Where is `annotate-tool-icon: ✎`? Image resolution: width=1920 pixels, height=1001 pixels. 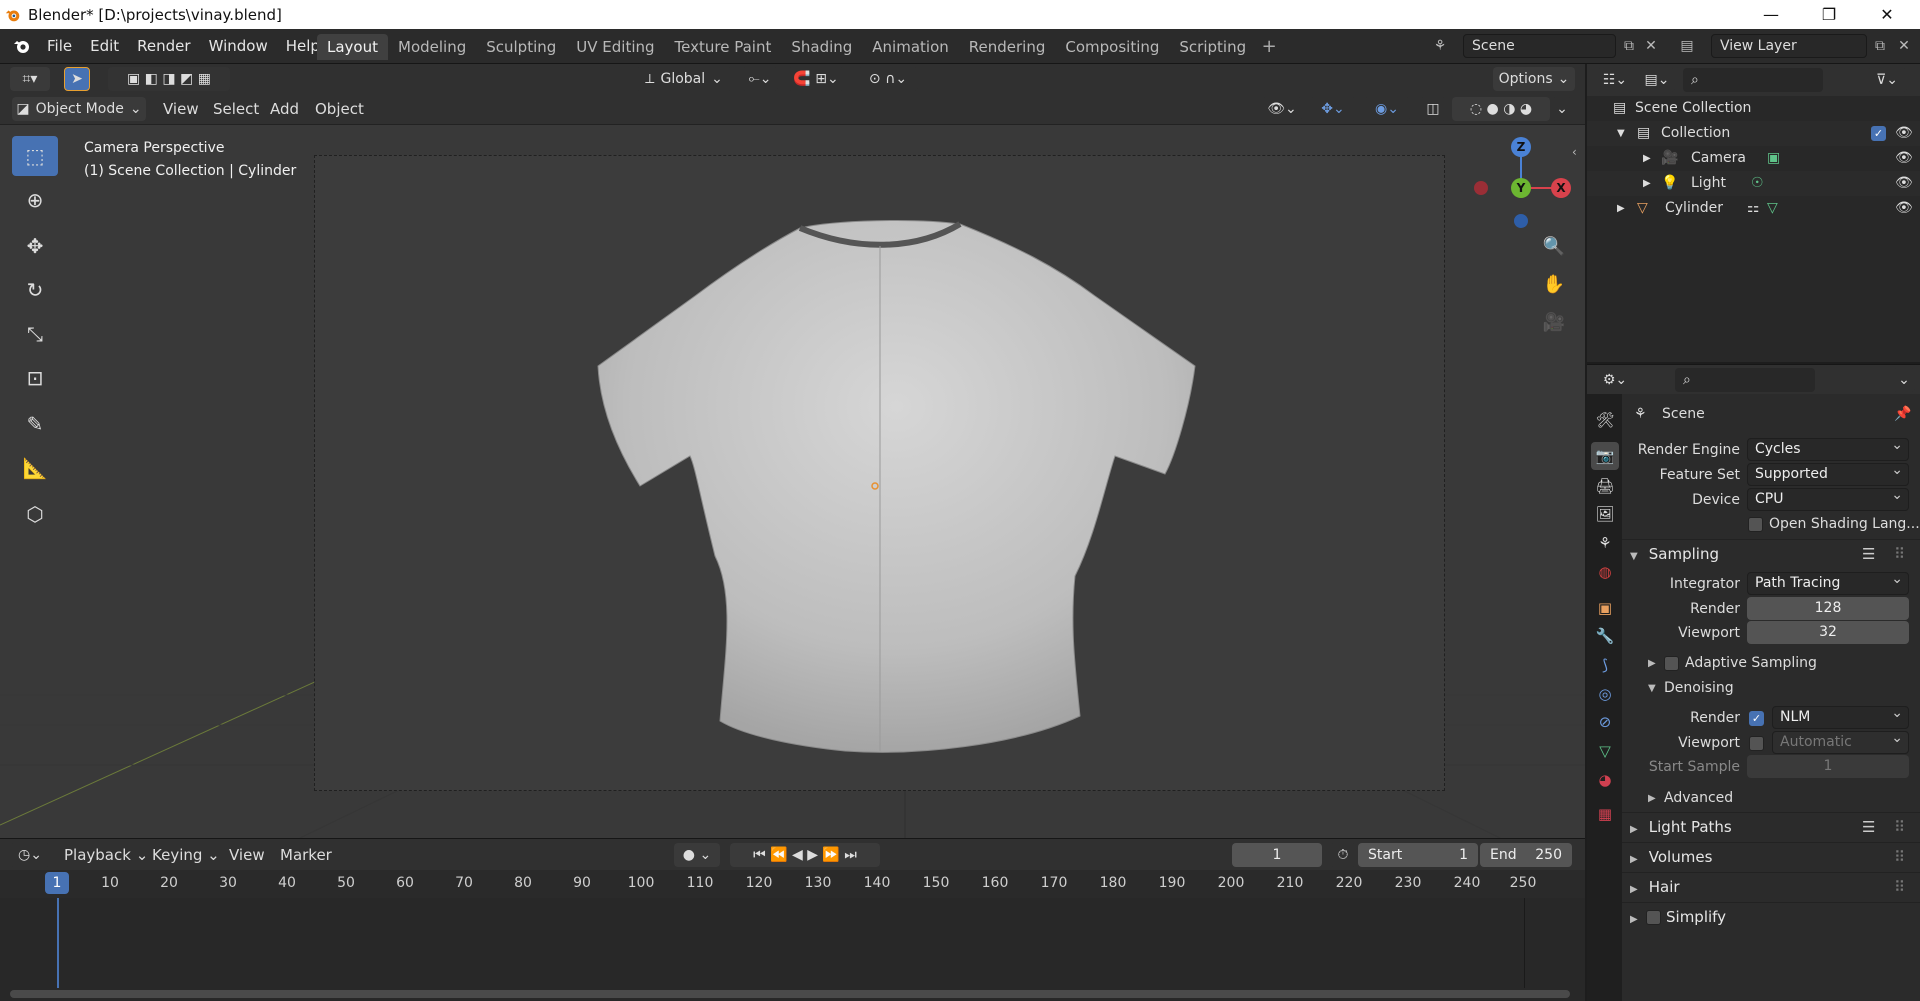 annotate-tool-icon: ✎ is located at coordinates (35, 424).